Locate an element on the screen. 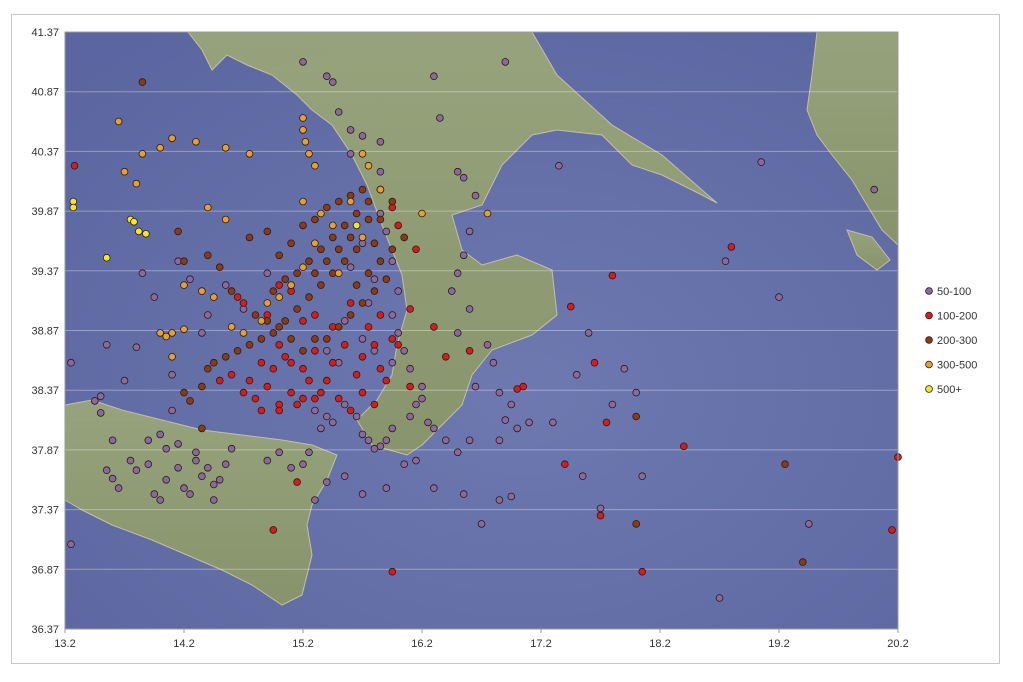 This screenshot has width=1023, height=682. y-tick-label: 40.37 is located at coordinates (45, 152).